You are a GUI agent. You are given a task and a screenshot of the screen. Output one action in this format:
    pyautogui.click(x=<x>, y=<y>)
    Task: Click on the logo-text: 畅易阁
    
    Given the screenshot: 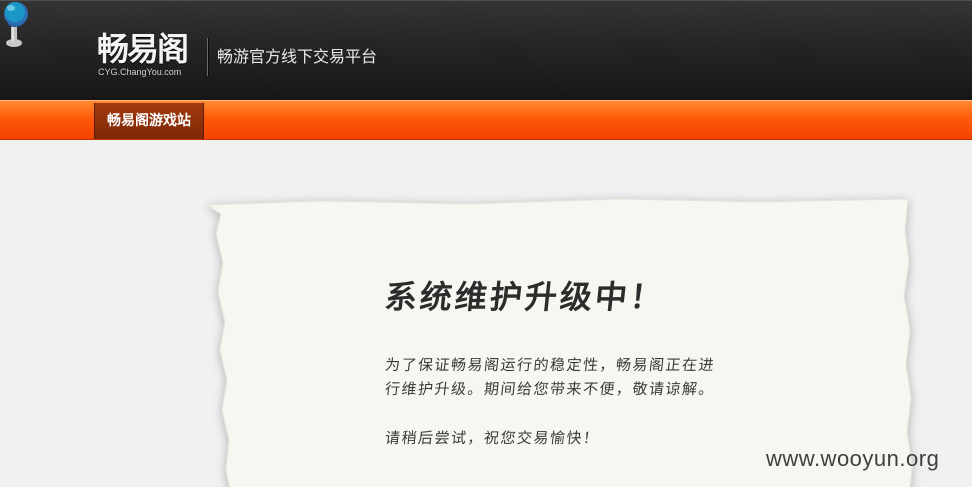 What is the action you would take?
    pyautogui.click(x=143, y=49)
    